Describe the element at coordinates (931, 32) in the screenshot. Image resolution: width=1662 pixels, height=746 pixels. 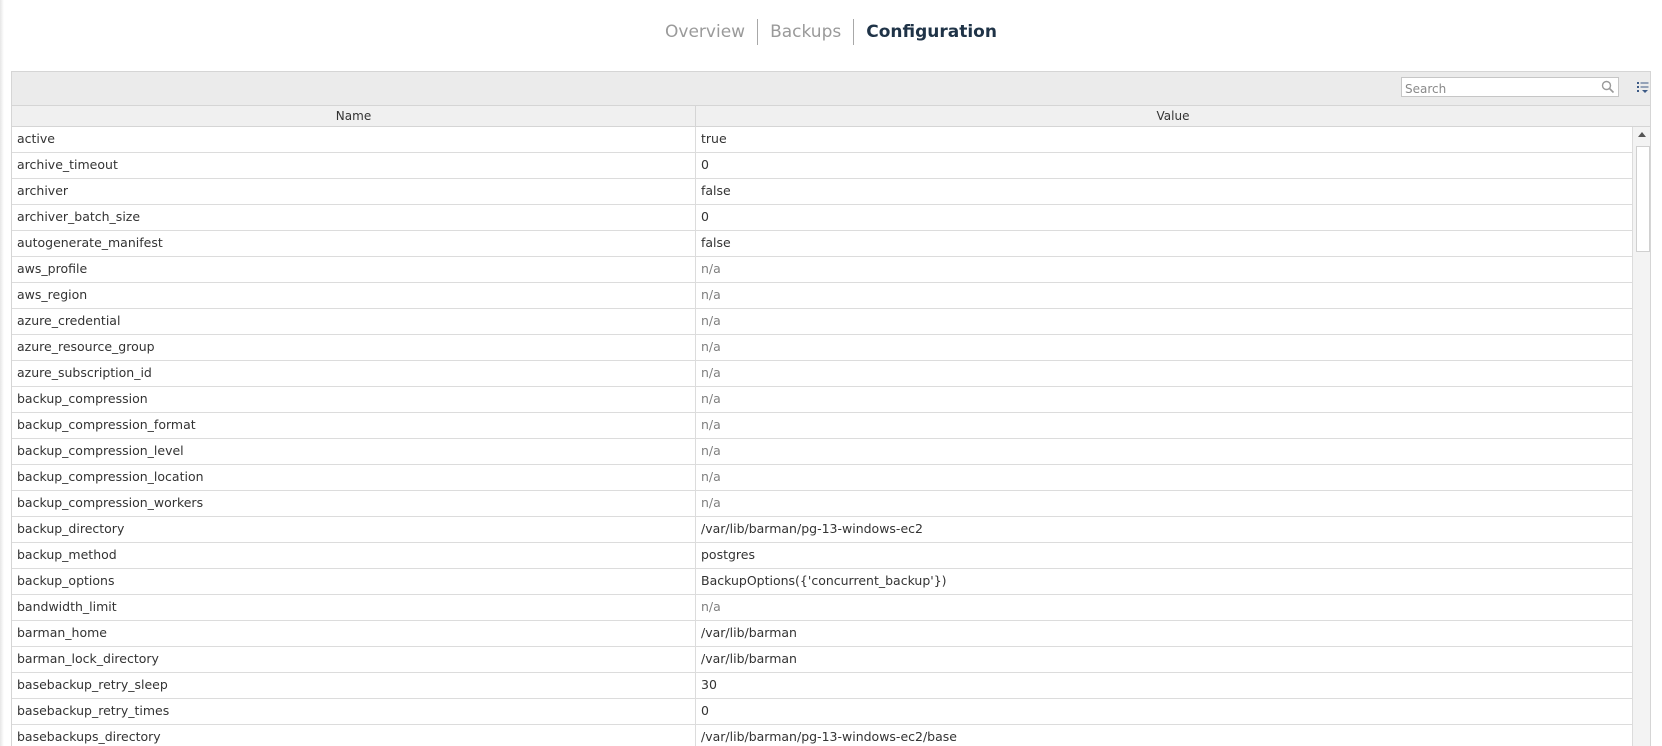
I see `tab-configuration: Configuration` at that location.